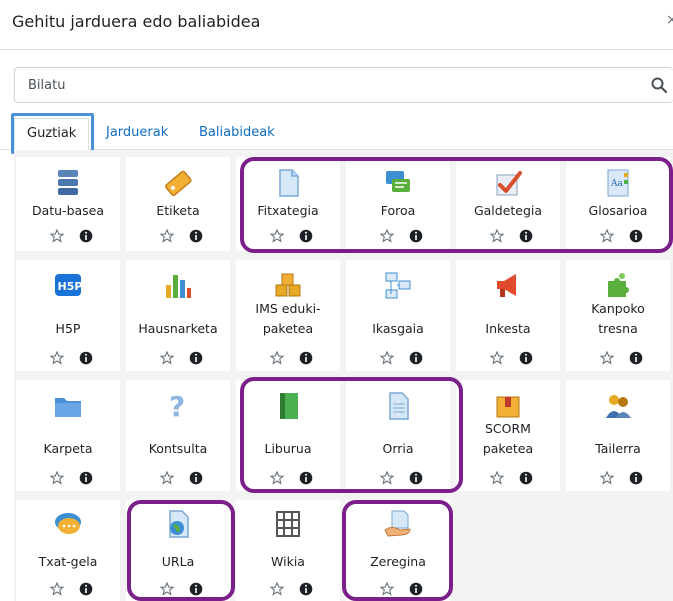 This screenshot has width=673, height=601. Describe the element at coordinates (68, 407) in the screenshot. I see `folder-icon` at that location.